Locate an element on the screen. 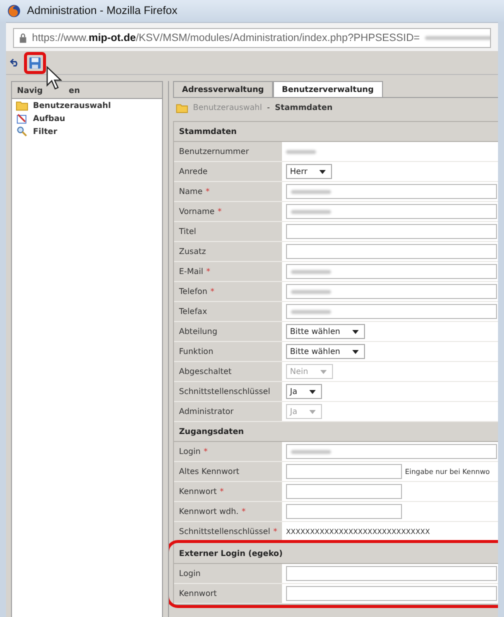 The width and height of the screenshot is (504, 617). field-label: Abgeschaltet is located at coordinates (205, 371).